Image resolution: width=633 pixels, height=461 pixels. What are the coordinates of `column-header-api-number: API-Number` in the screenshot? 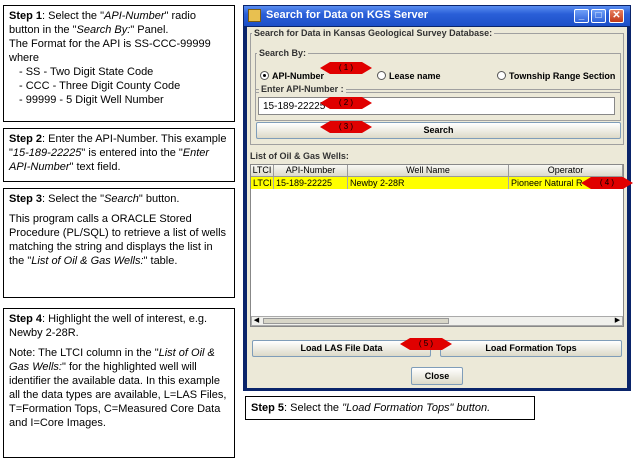 It's located at (311, 171).